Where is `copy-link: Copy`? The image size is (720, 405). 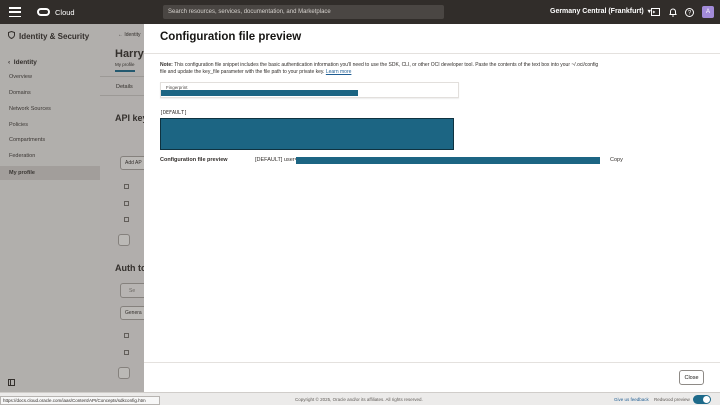
copy-link: Copy is located at coordinates (616, 160).